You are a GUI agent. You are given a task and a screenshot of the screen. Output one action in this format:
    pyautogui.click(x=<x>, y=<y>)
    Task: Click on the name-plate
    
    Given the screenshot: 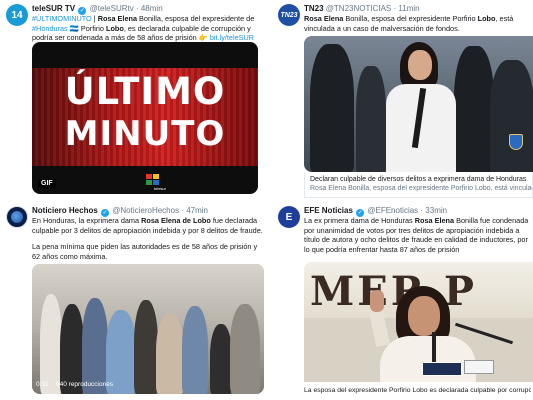 What is the action you would take?
    pyautogui.click(x=442, y=369)
    